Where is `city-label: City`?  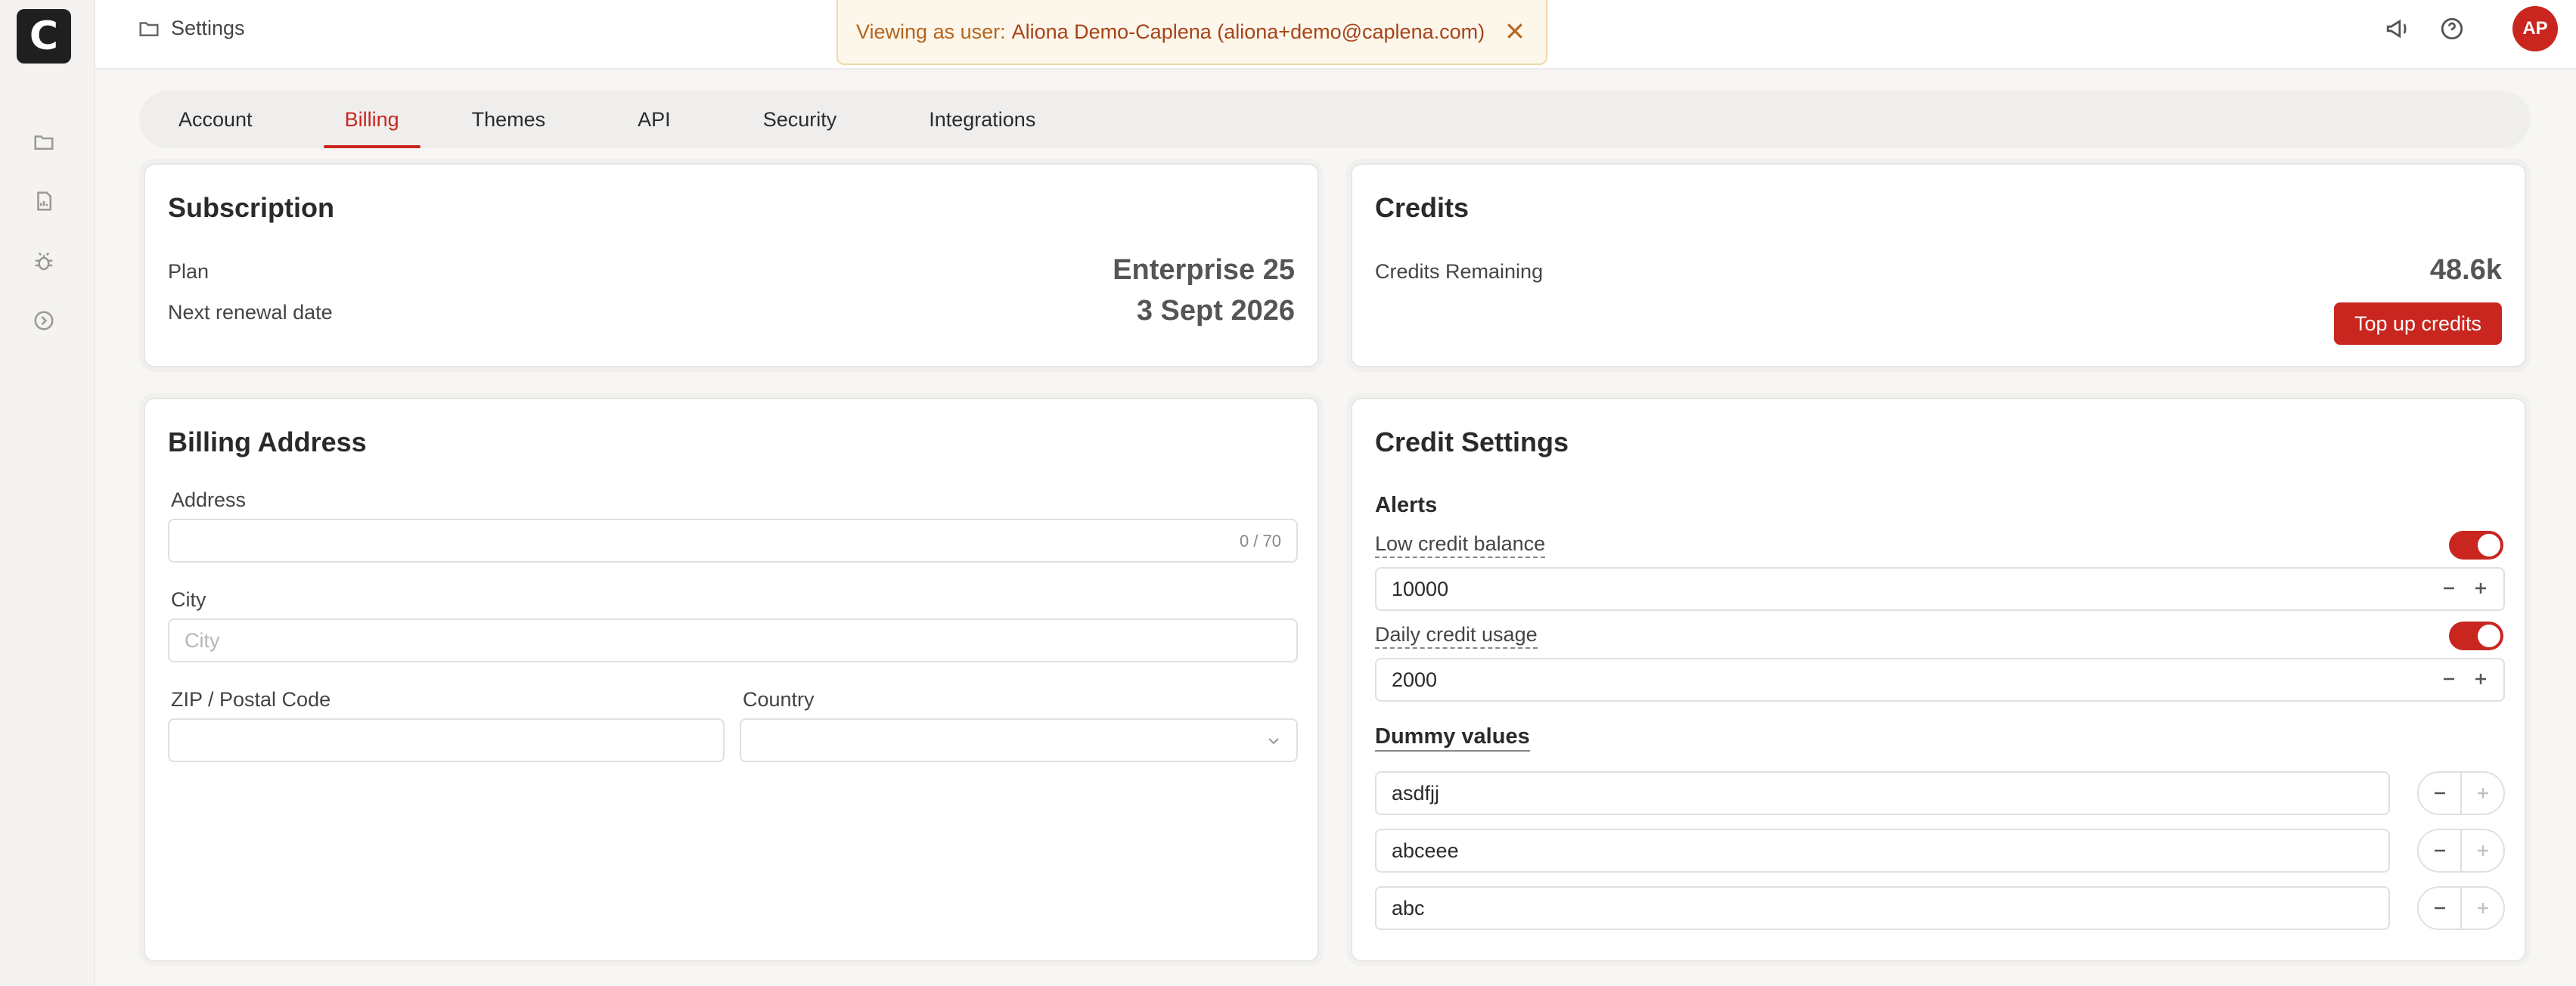 city-label: City is located at coordinates (188, 599).